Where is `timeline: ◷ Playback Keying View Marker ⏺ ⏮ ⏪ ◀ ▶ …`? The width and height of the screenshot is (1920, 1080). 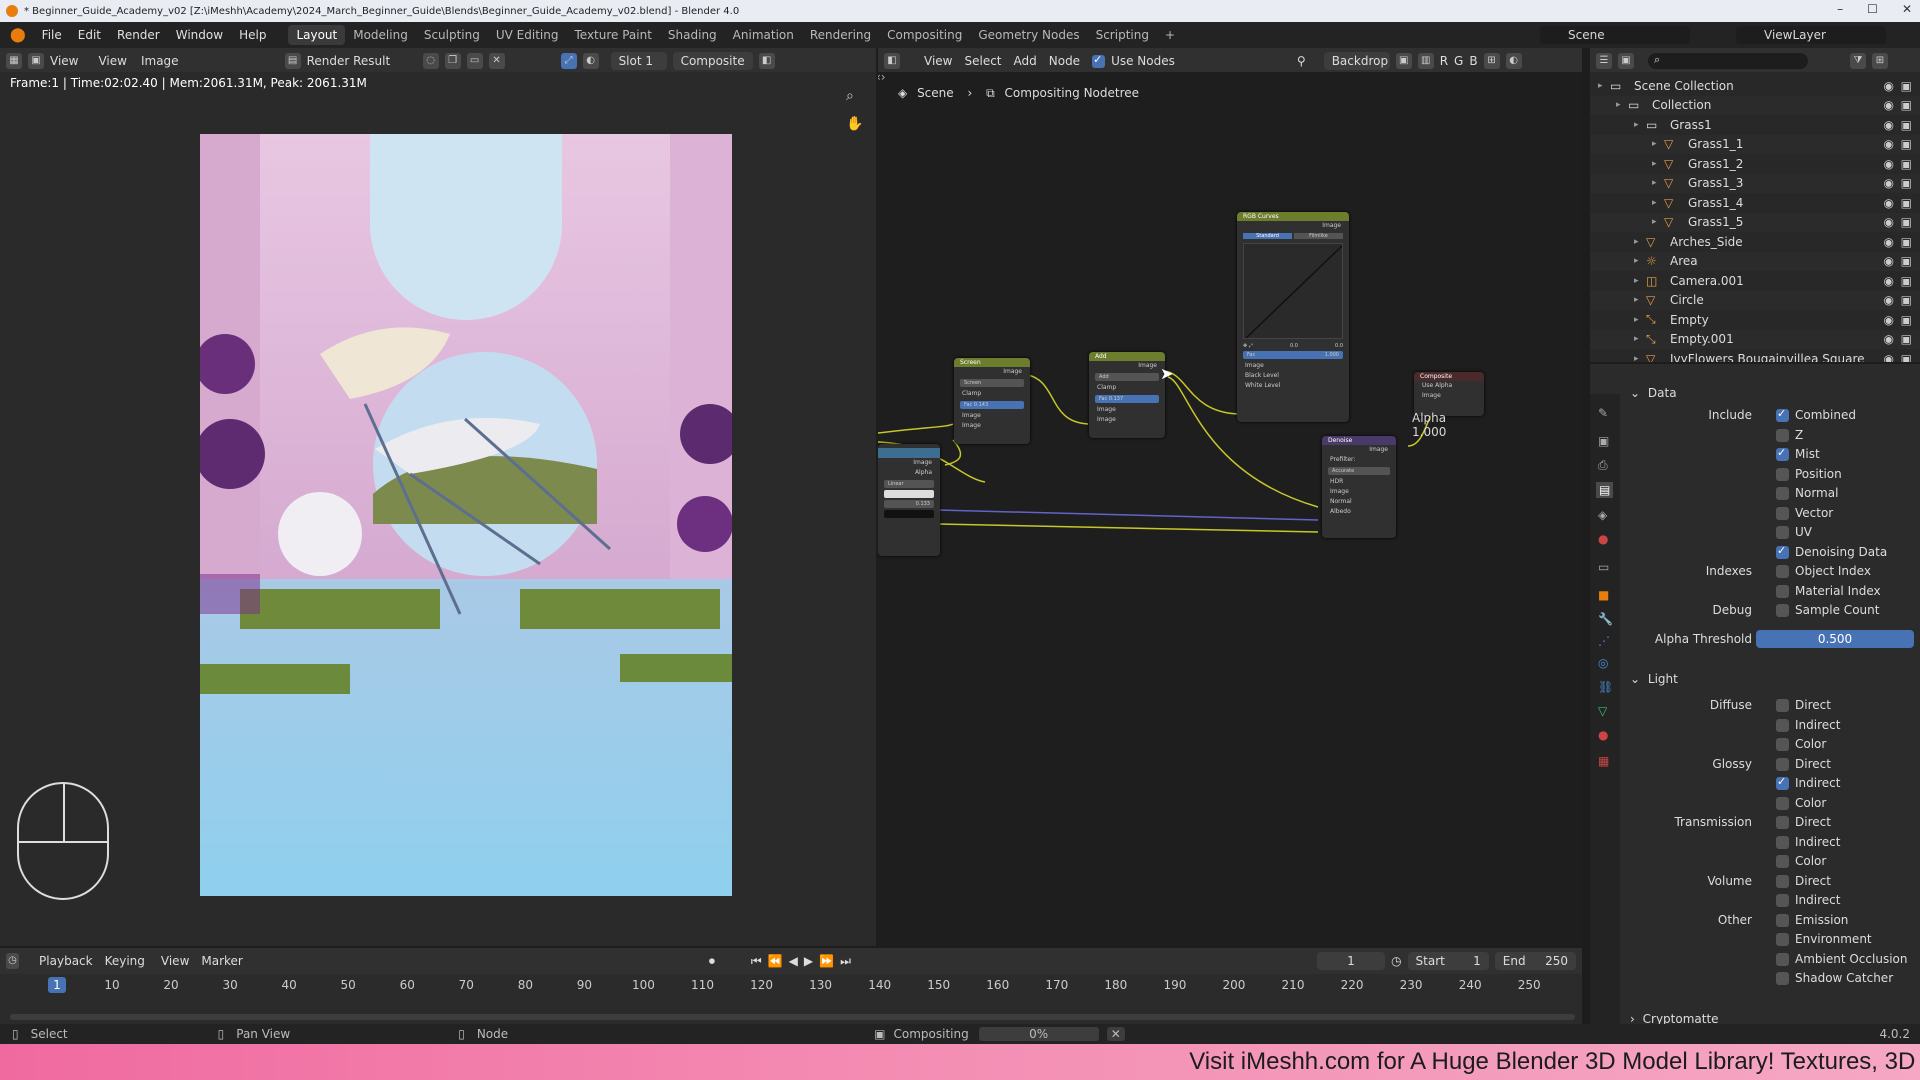 timeline: ◷ Playback Keying View Marker ⏺ ⏮ ⏪ ◀ ▶ … is located at coordinates (791, 990).